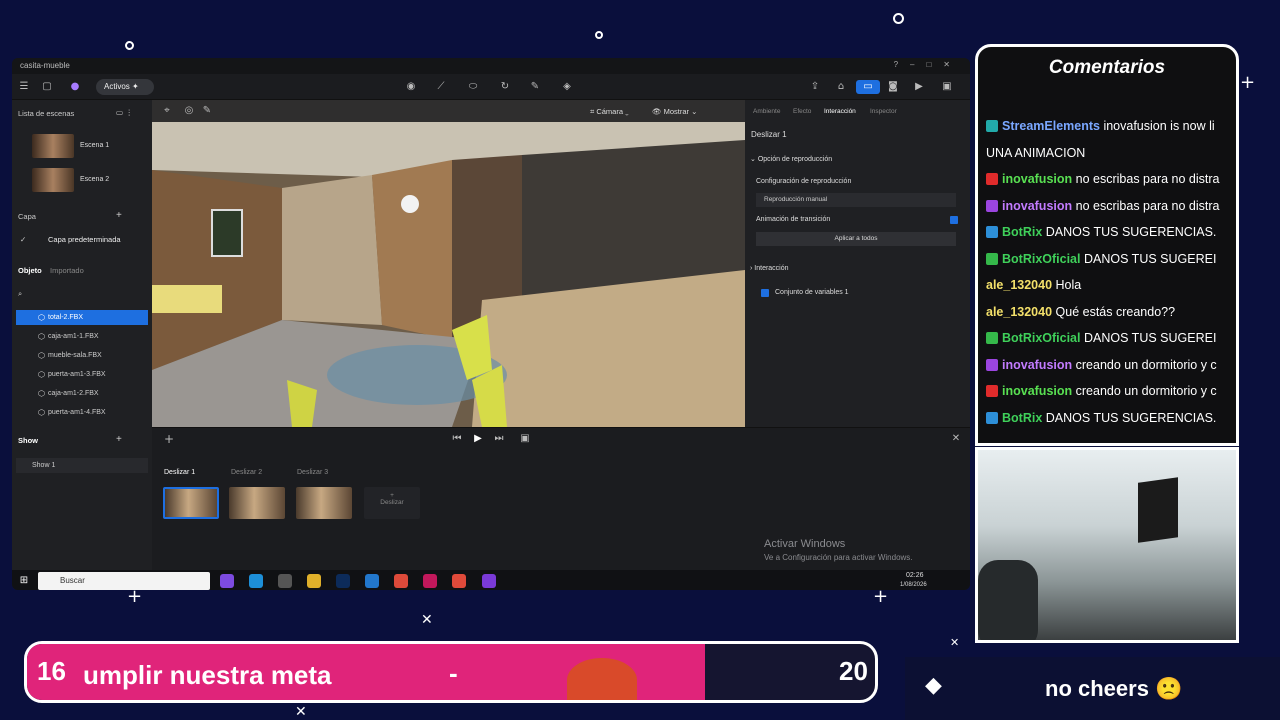  Describe the element at coordinates (881, 596) in the screenshot. I see `sparkle-decoration: +` at that location.